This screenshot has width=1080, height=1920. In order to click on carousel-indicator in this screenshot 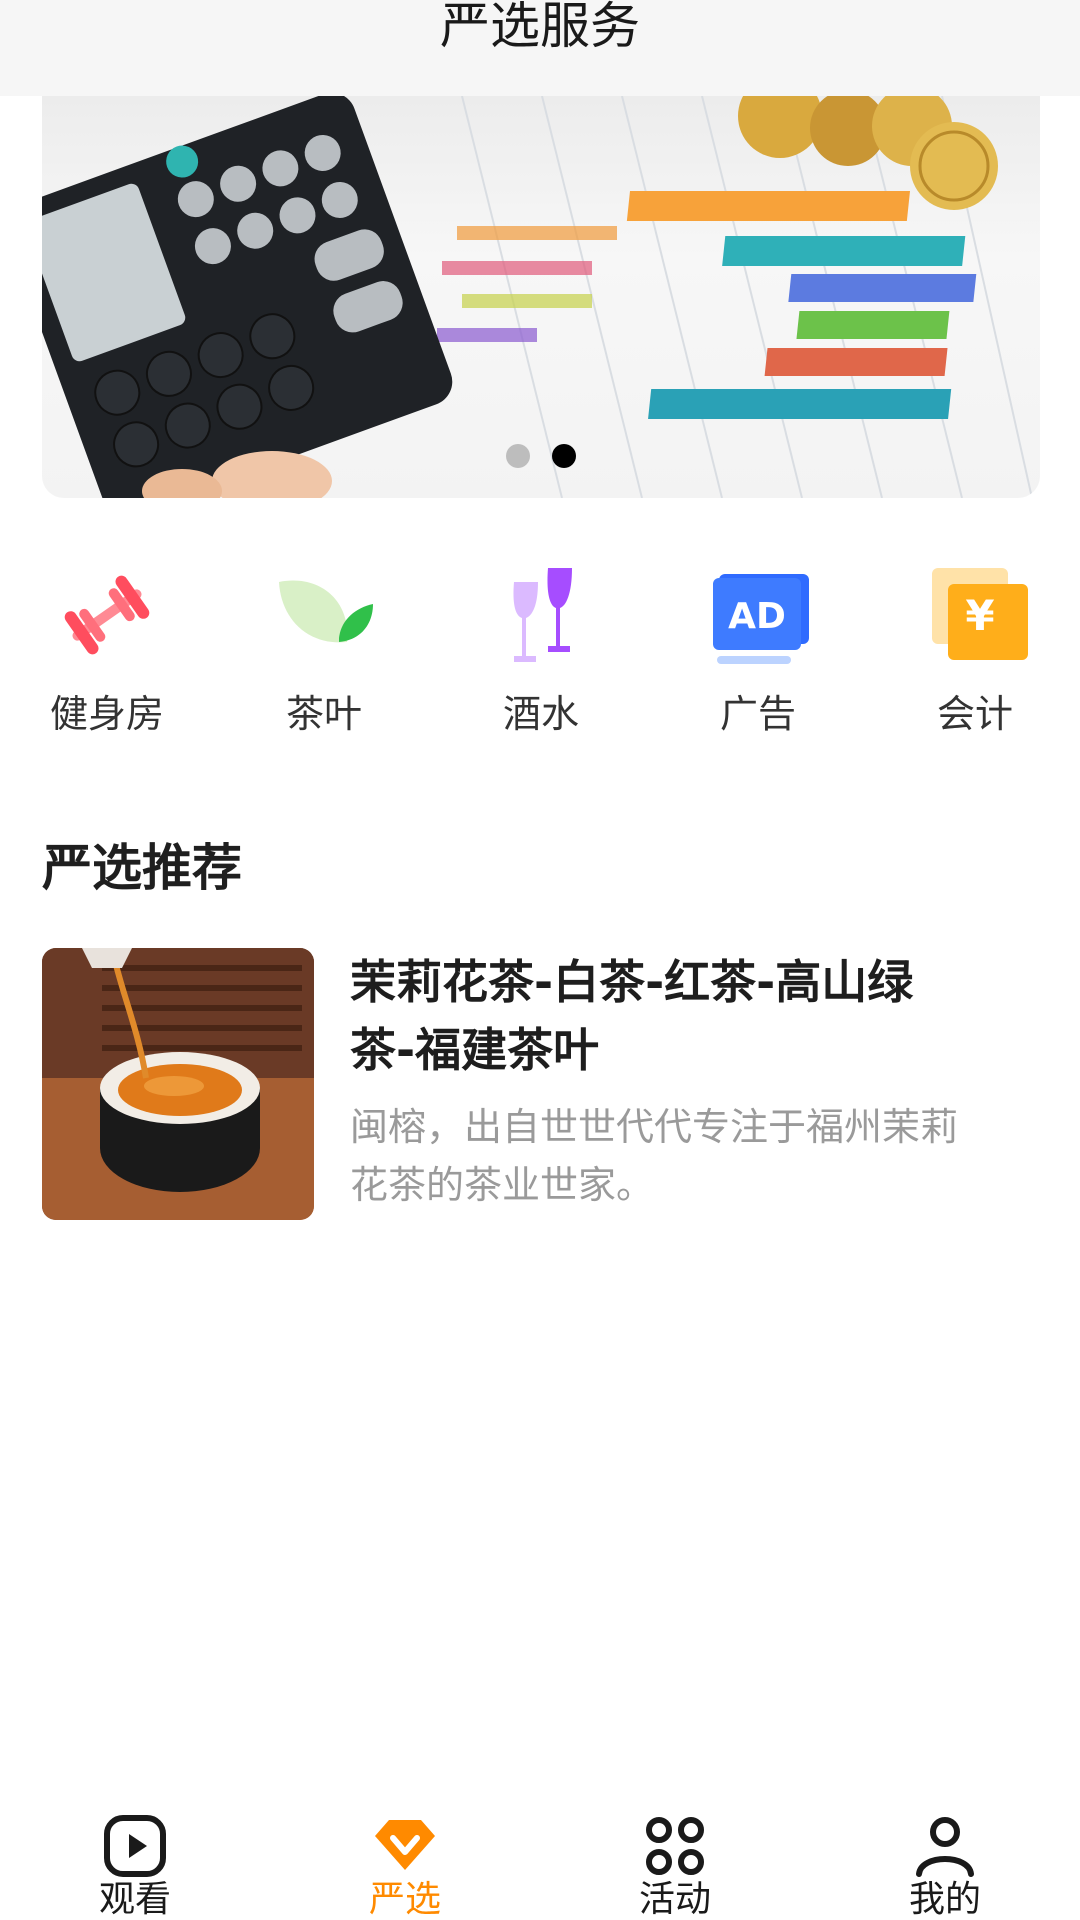, I will do `click(541, 456)`.